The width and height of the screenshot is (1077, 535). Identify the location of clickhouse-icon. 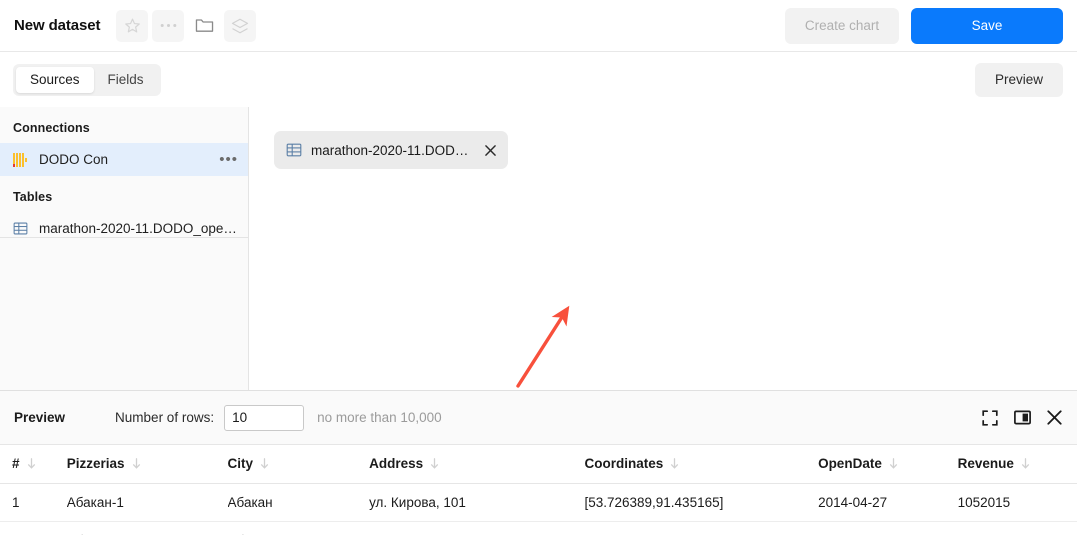
(20, 159).